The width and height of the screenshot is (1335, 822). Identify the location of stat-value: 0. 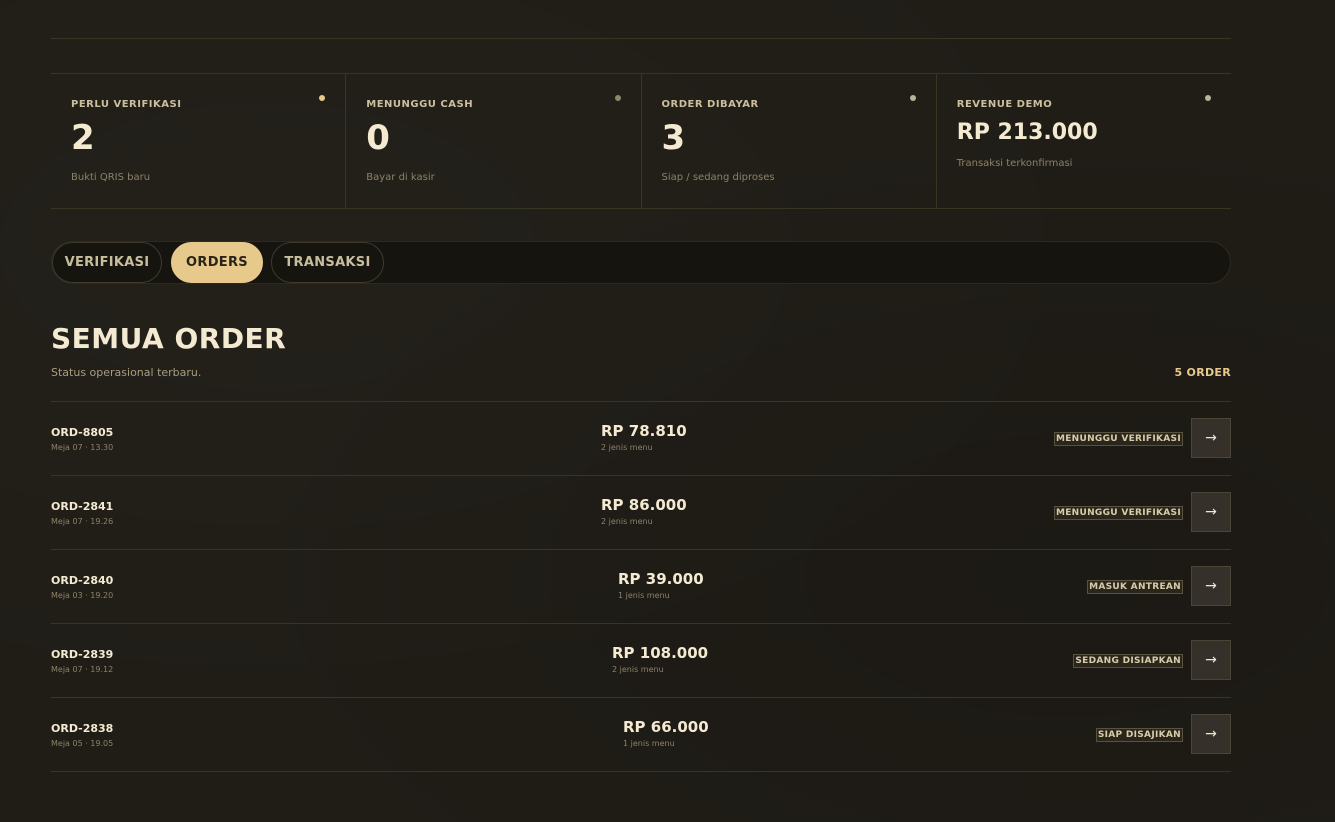
(378, 138).